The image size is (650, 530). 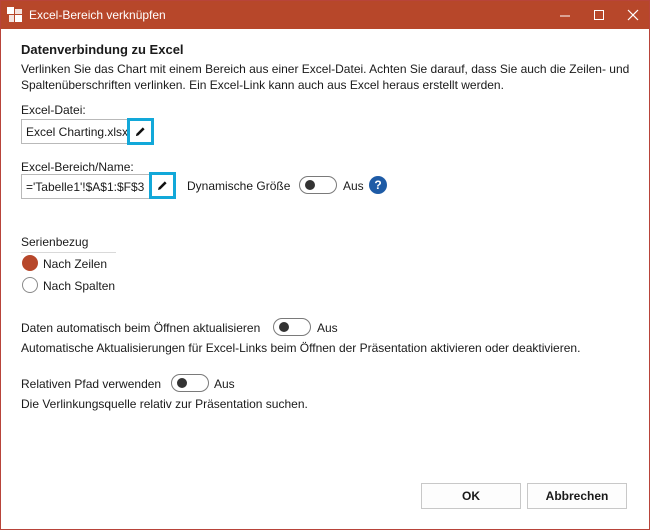 I want to click on window-title: Excel-Bereich verknüpfen, so click(x=97, y=15).